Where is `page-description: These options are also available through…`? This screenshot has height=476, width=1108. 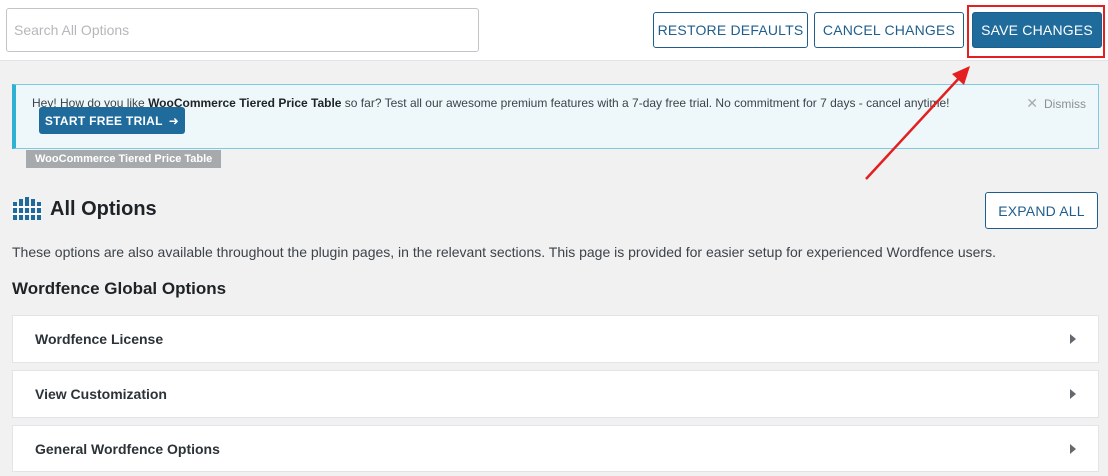
page-description: These options are also available through… is located at coordinates (504, 252).